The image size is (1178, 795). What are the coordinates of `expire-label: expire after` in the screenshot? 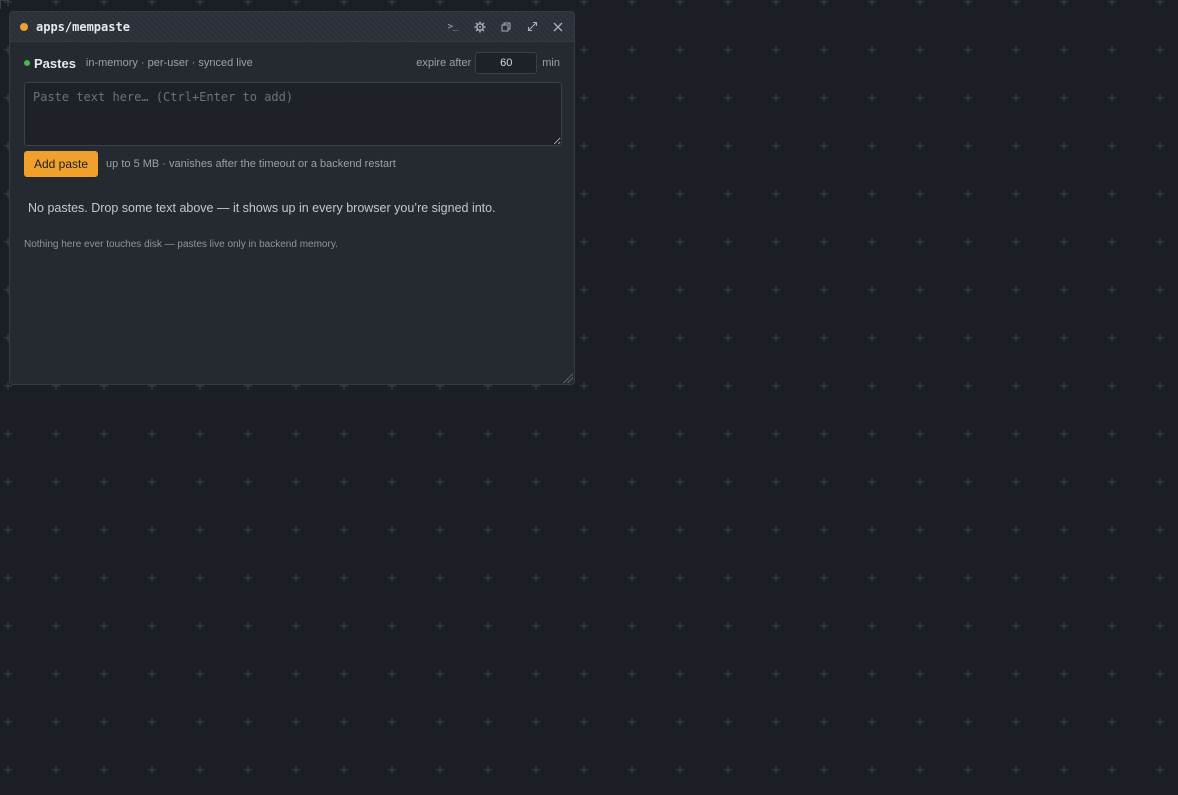 It's located at (444, 63).